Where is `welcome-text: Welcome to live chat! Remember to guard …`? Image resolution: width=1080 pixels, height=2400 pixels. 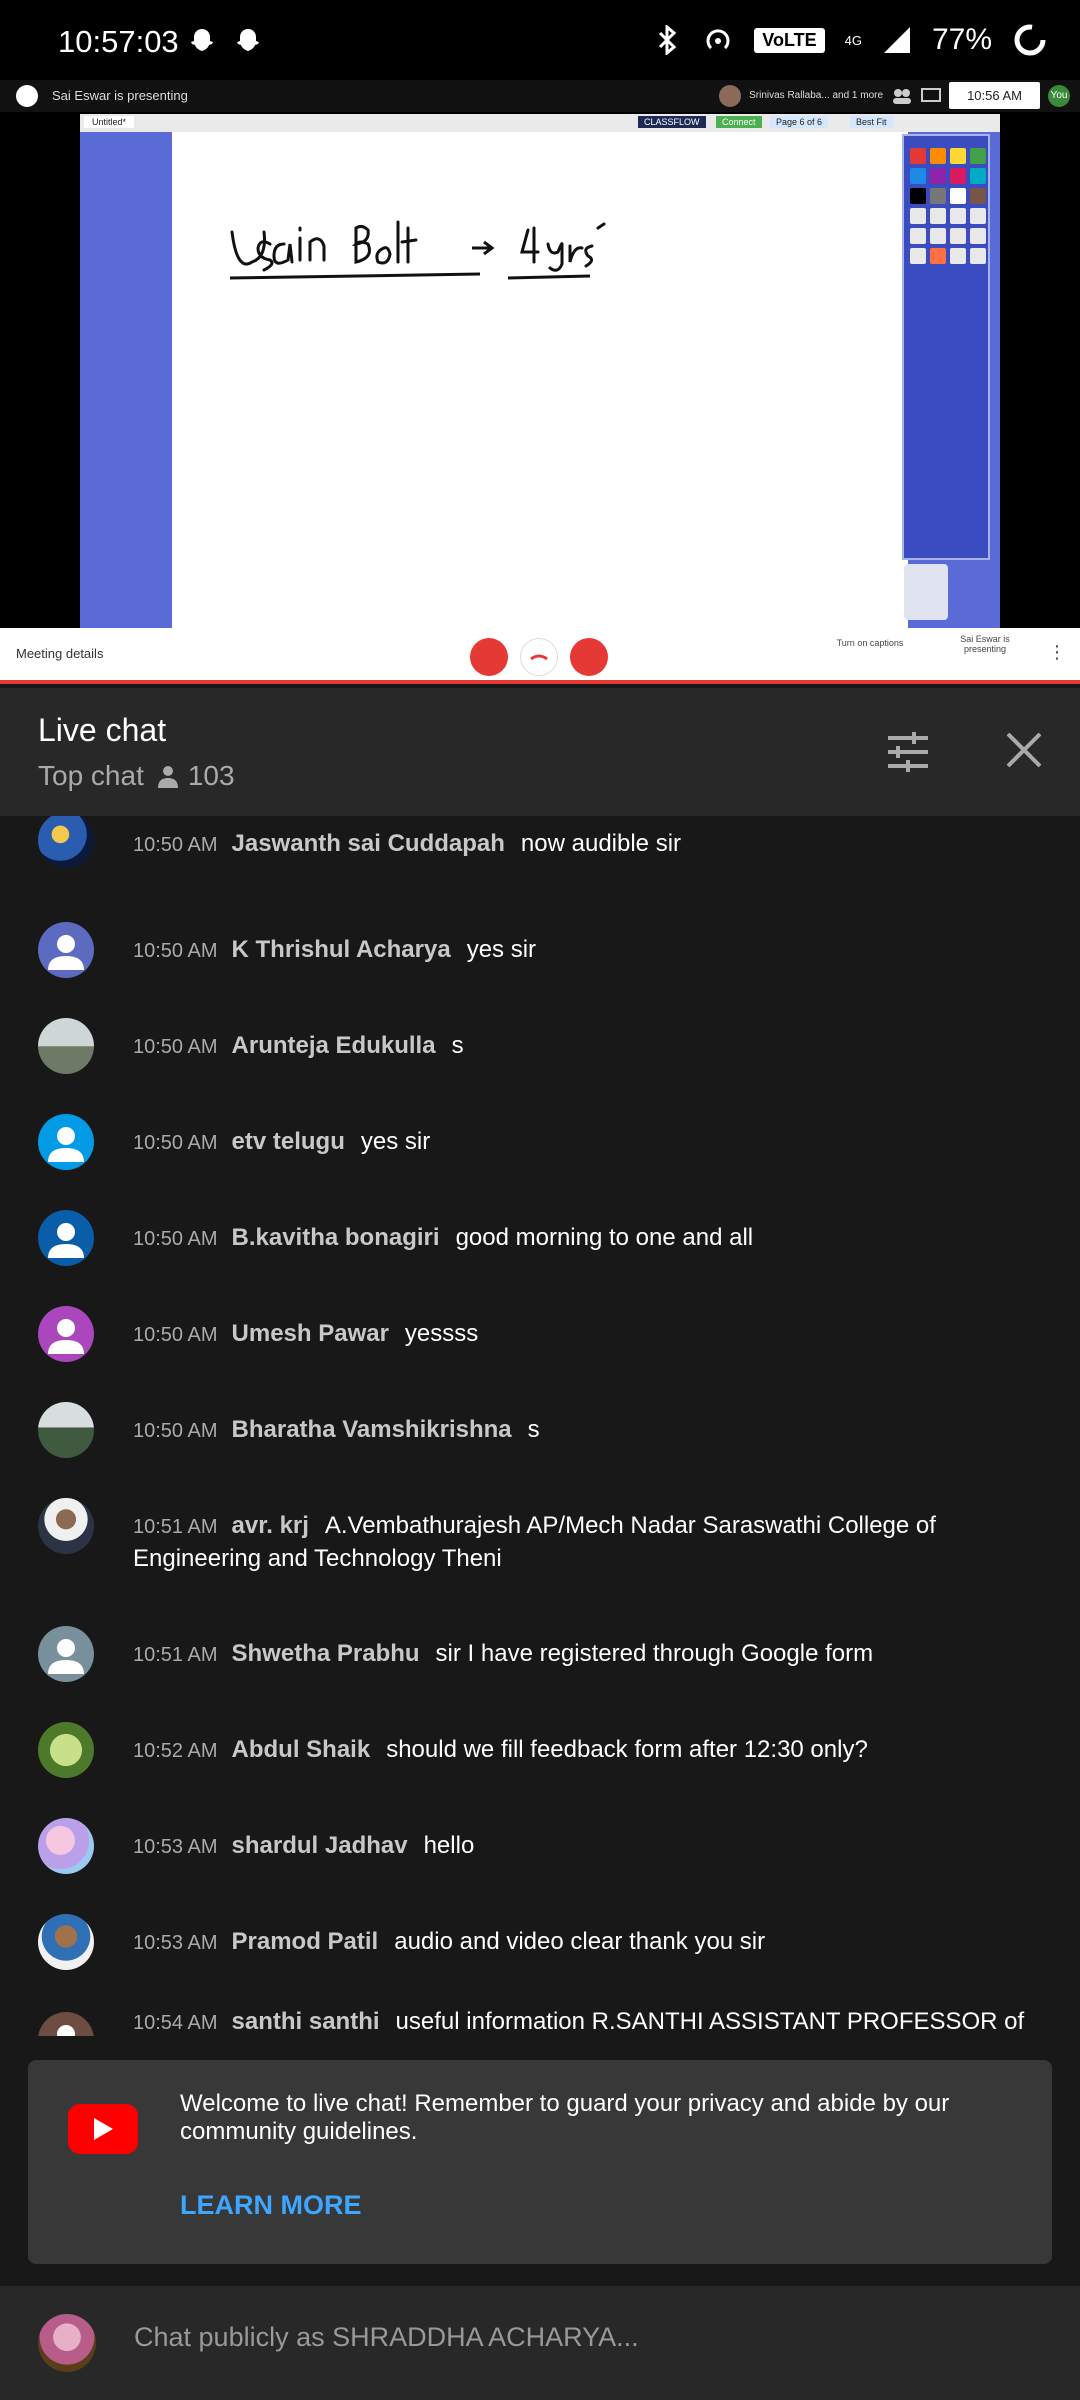 welcome-text: Welcome to live chat! Remember to guard … is located at coordinates (565, 2117).